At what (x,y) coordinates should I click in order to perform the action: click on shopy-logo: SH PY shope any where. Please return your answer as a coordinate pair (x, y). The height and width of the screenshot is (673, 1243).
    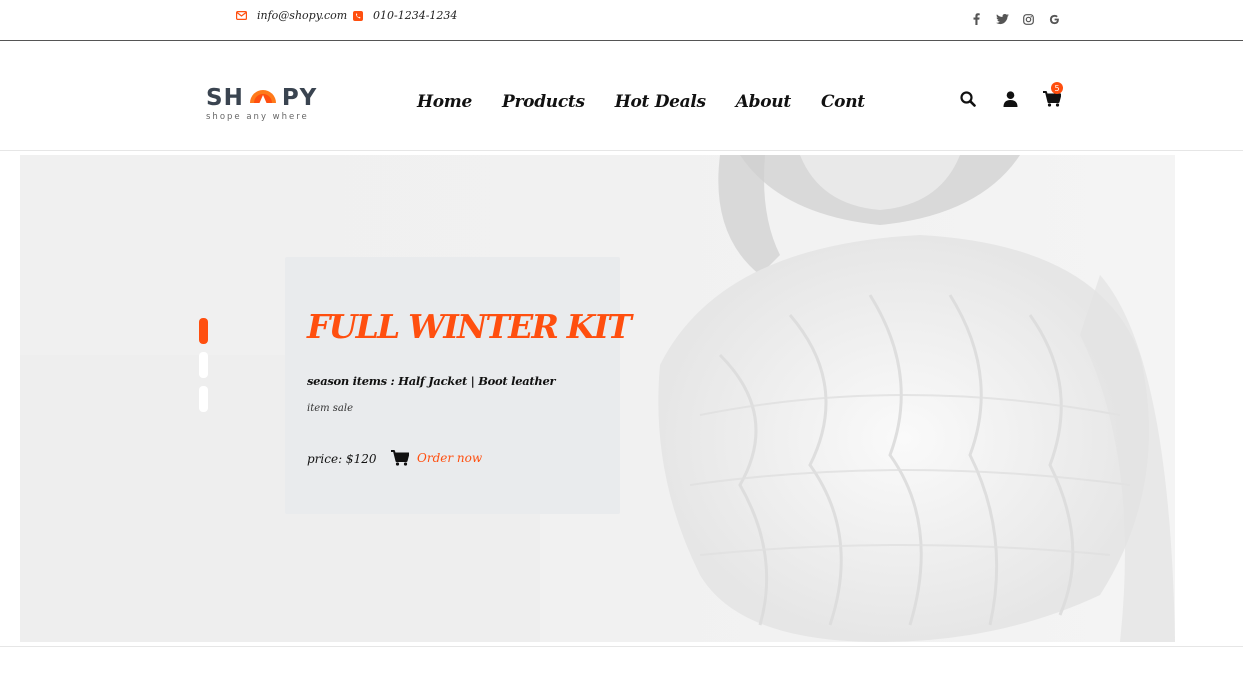
    Looking at the image, I should click on (267, 105).